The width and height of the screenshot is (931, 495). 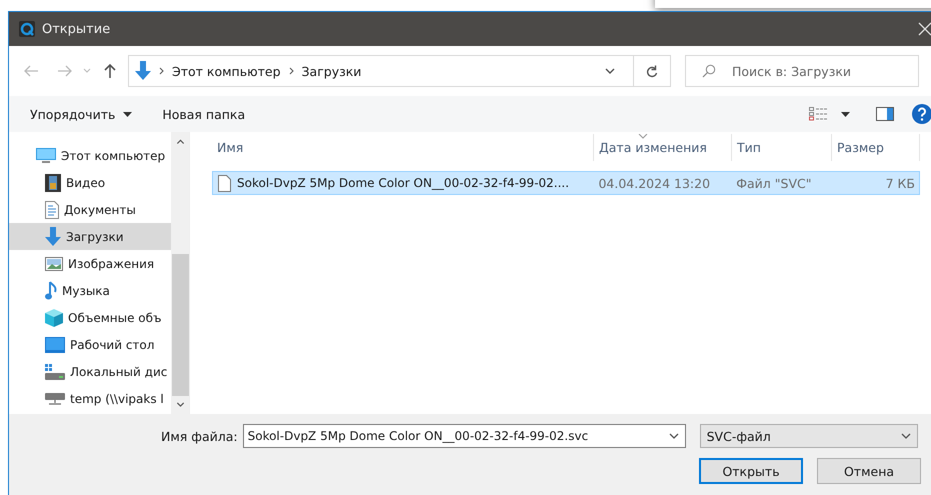 I want to click on sidebar-item: Объемные объ, so click(x=90, y=317).